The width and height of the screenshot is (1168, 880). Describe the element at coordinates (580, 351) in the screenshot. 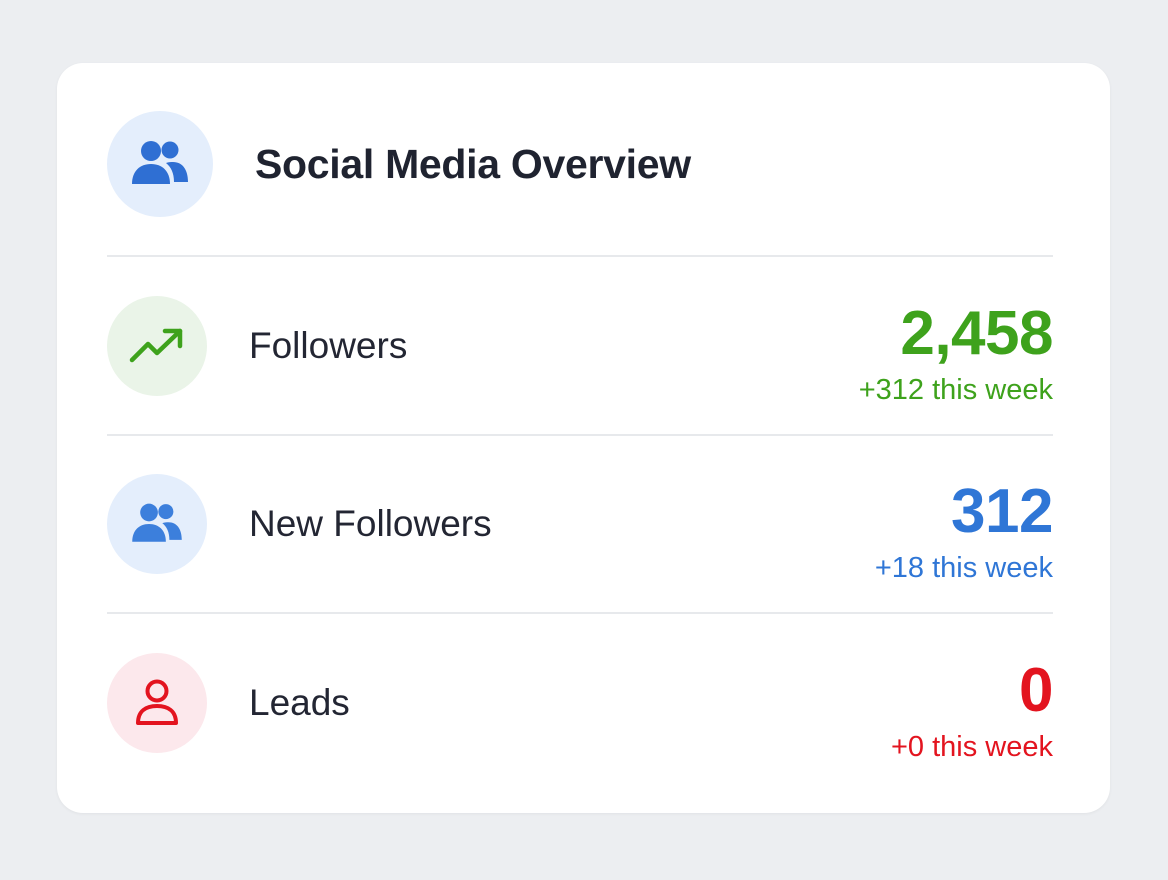

I see `stat-row-followers: Followers 2,458 +312 this week` at that location.